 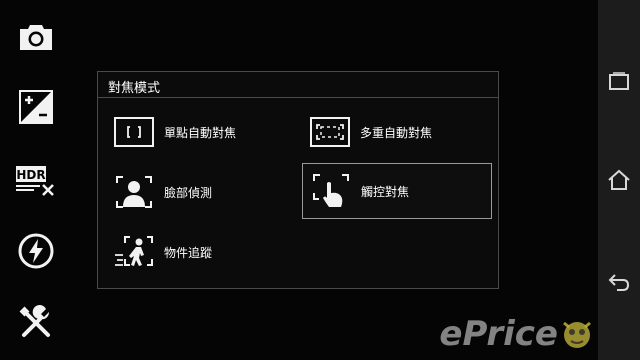 I want to click on flash-button, so click(x=36, y=251).